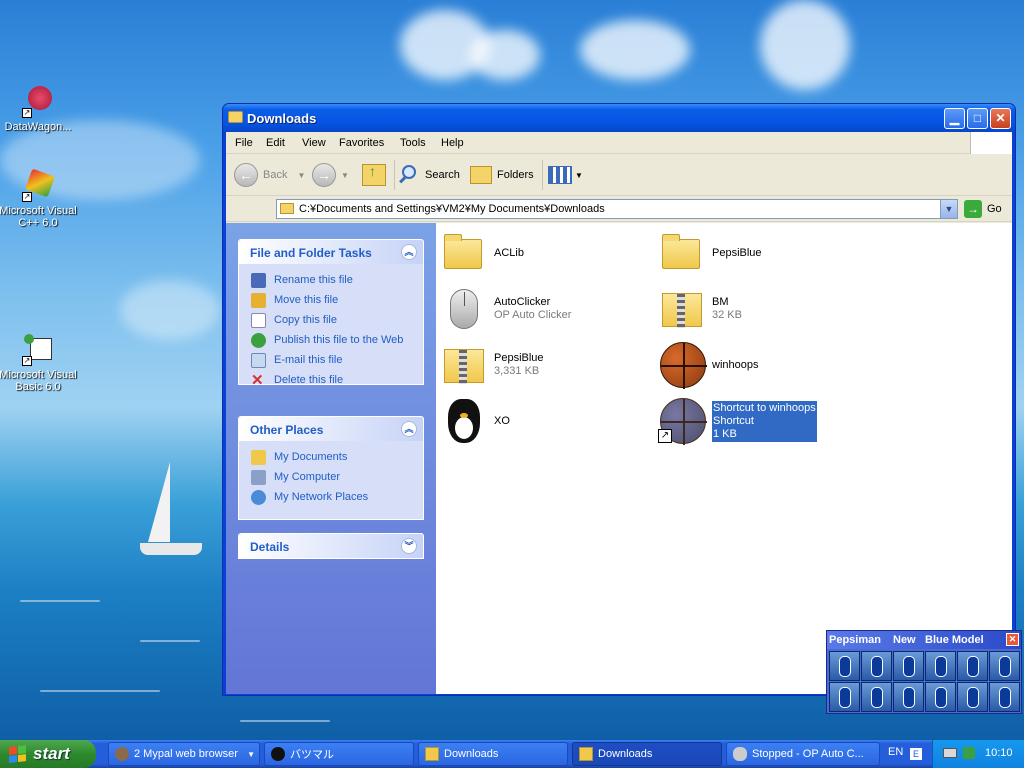  What do you see at coordinates (331, 252) in the screenshot?
I see `panel-header: File and Folder Tasks ︽` at bounding box center [331, 252].